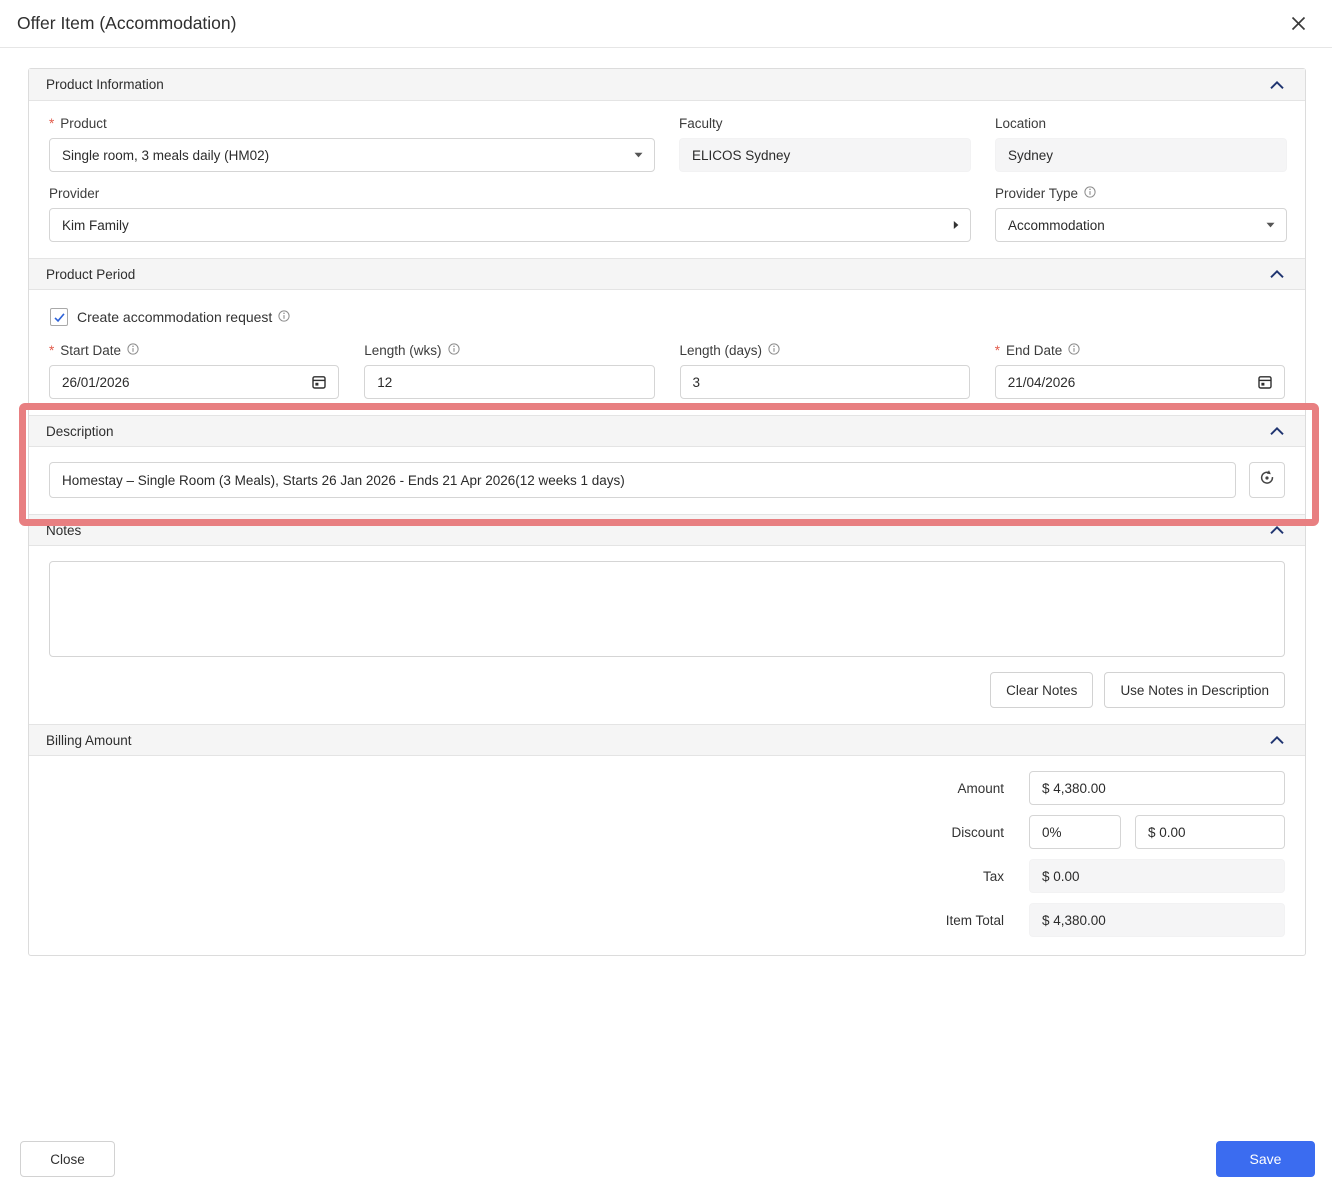 This screenshot has width=1332, height=1192. What do you see at coordinates (352, 155) in the screenshot?
I see `product-select` at bounding box center [352, 155].